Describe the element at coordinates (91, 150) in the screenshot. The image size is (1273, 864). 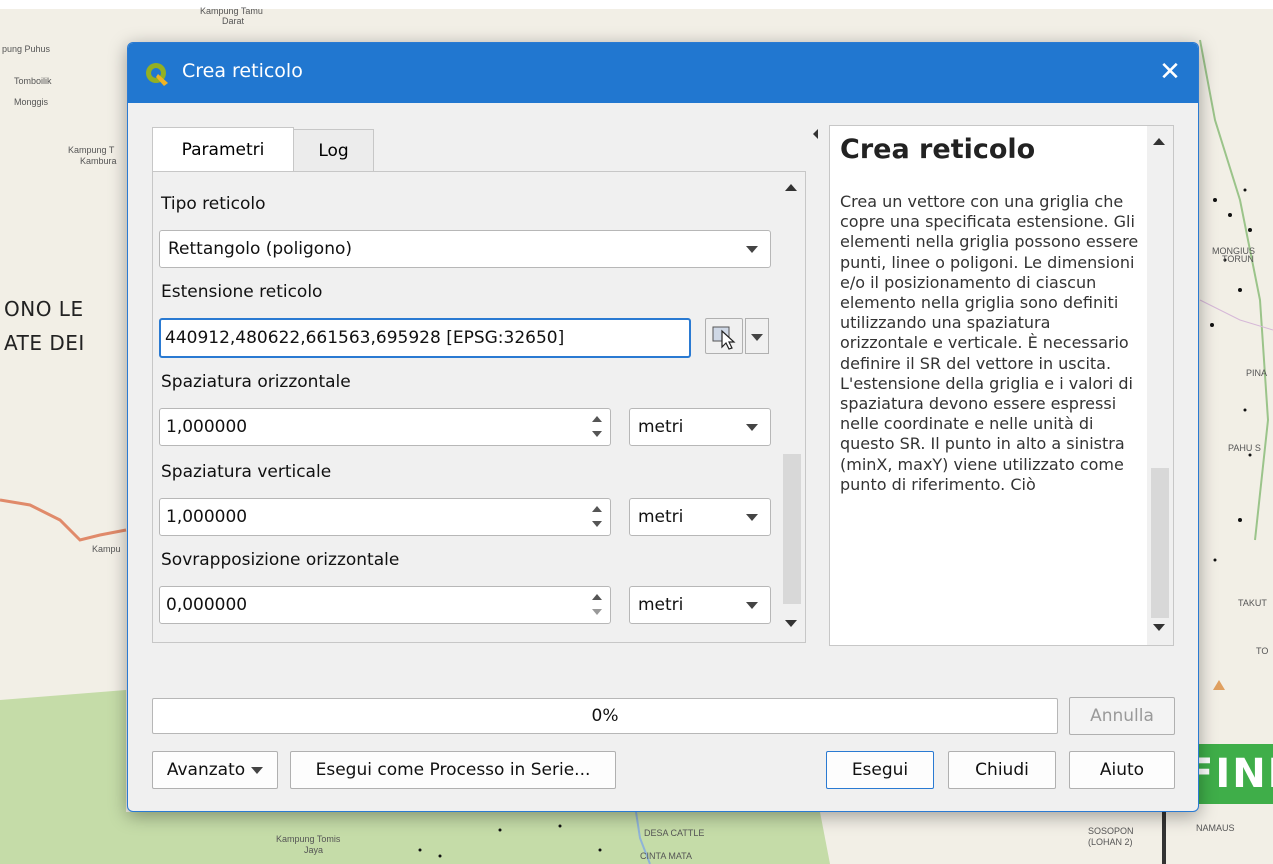
I see `map-label: Kampung T` at that location.